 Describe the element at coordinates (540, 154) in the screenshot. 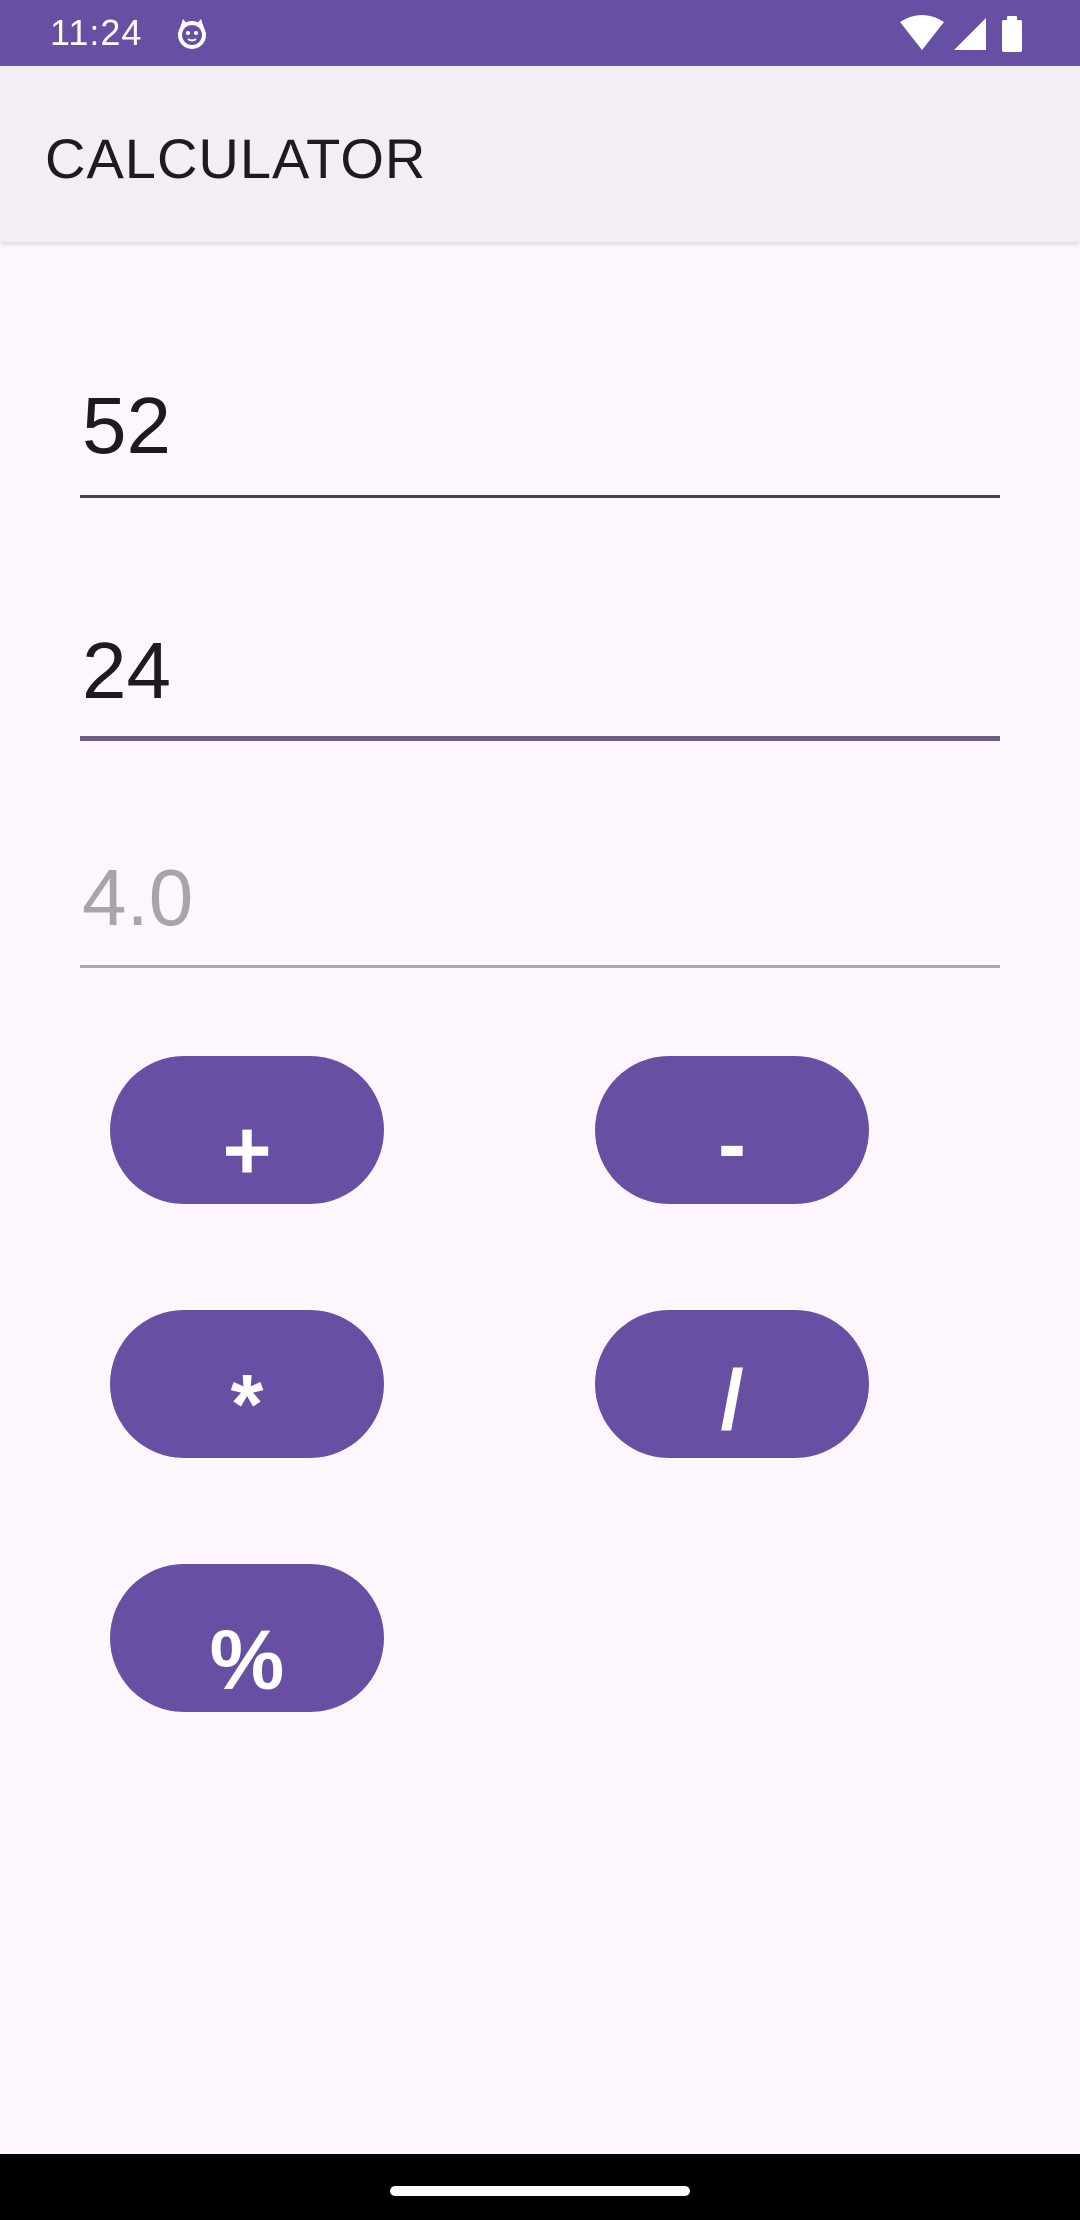

I see `app-bar: CALCULATOR` at that location.